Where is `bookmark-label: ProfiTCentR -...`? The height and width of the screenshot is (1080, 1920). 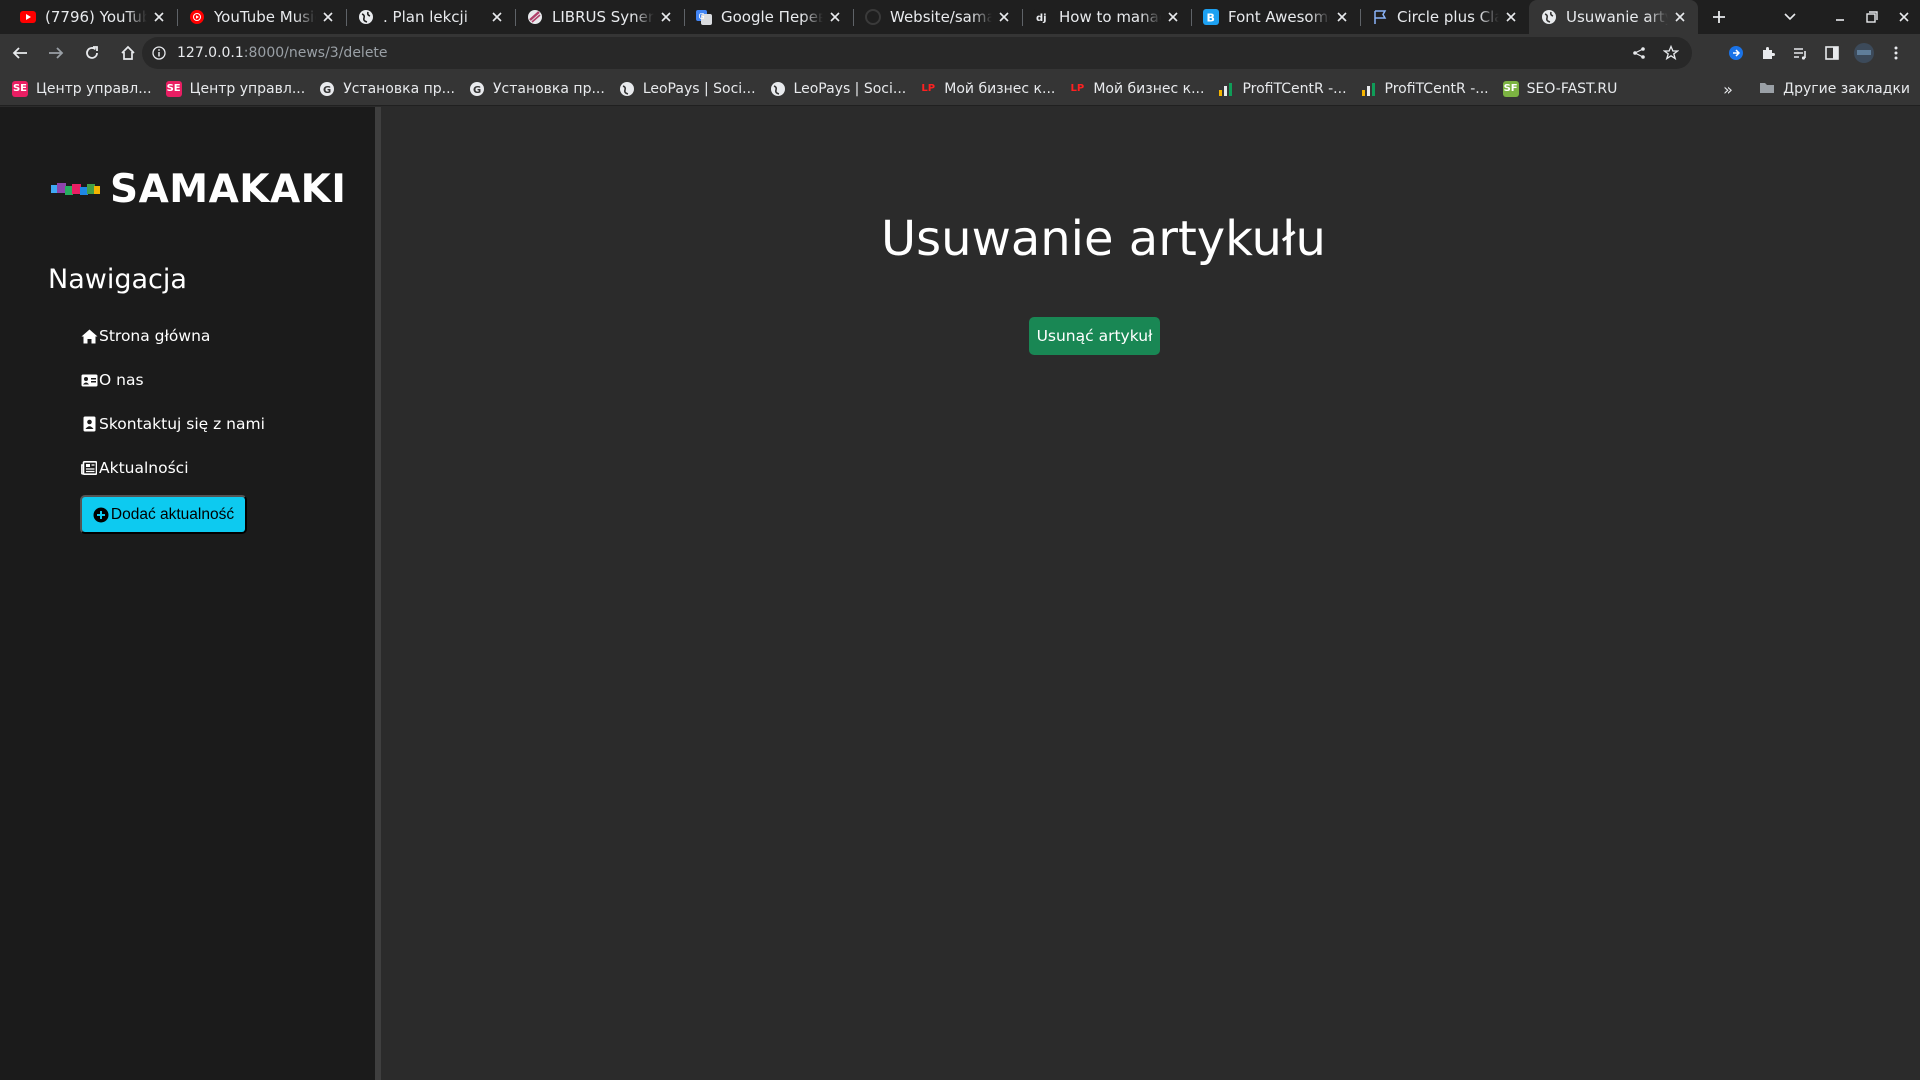 bookmark-label: ProfiTCentR -... is located at coordinates (1436, 88).